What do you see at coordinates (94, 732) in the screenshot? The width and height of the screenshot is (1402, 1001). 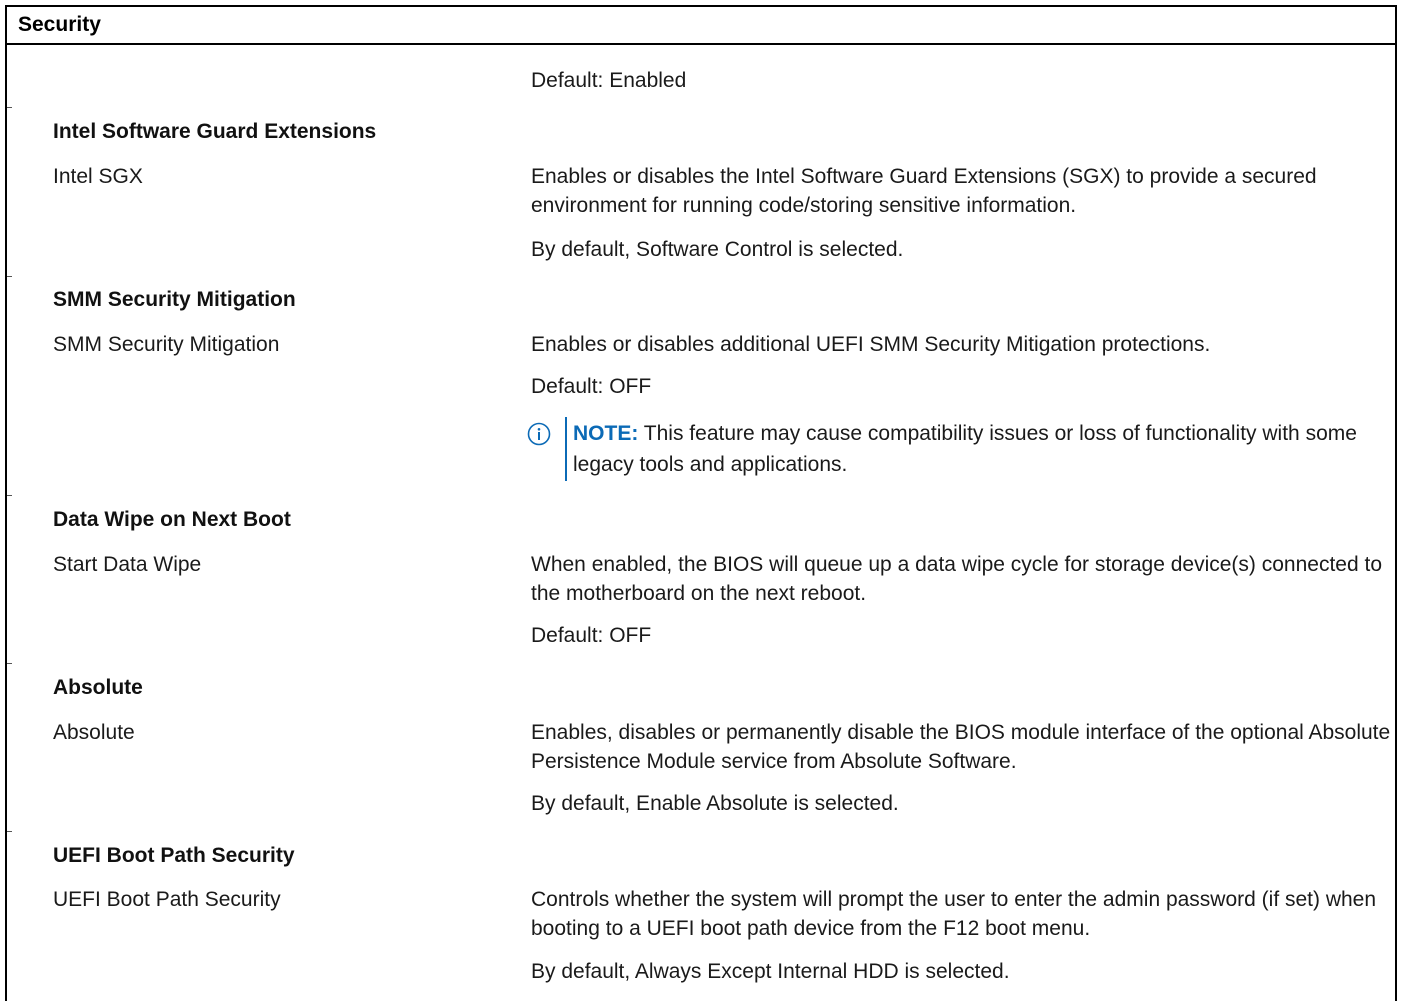 I see `option-name-absolute: Absolute` at bounding box center [94, 732].